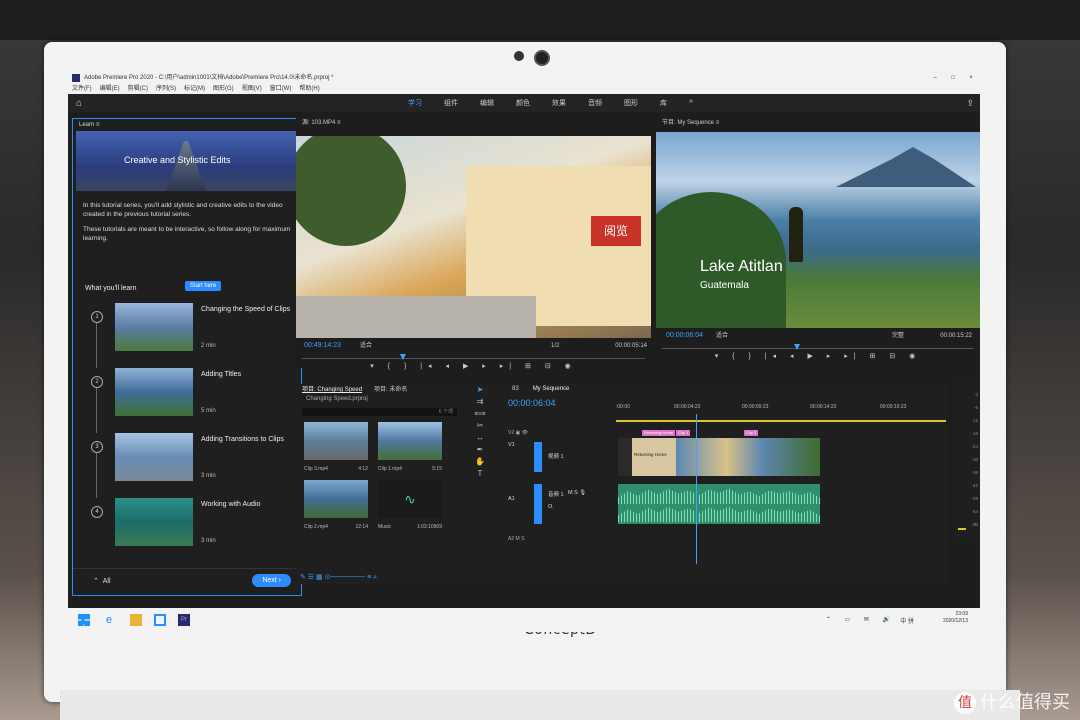 This screenshot has width=1080, height=720. Describe the element at coordinates (515, 389) in the screenshot. I see `tab-sequence-83: 83` at that location.